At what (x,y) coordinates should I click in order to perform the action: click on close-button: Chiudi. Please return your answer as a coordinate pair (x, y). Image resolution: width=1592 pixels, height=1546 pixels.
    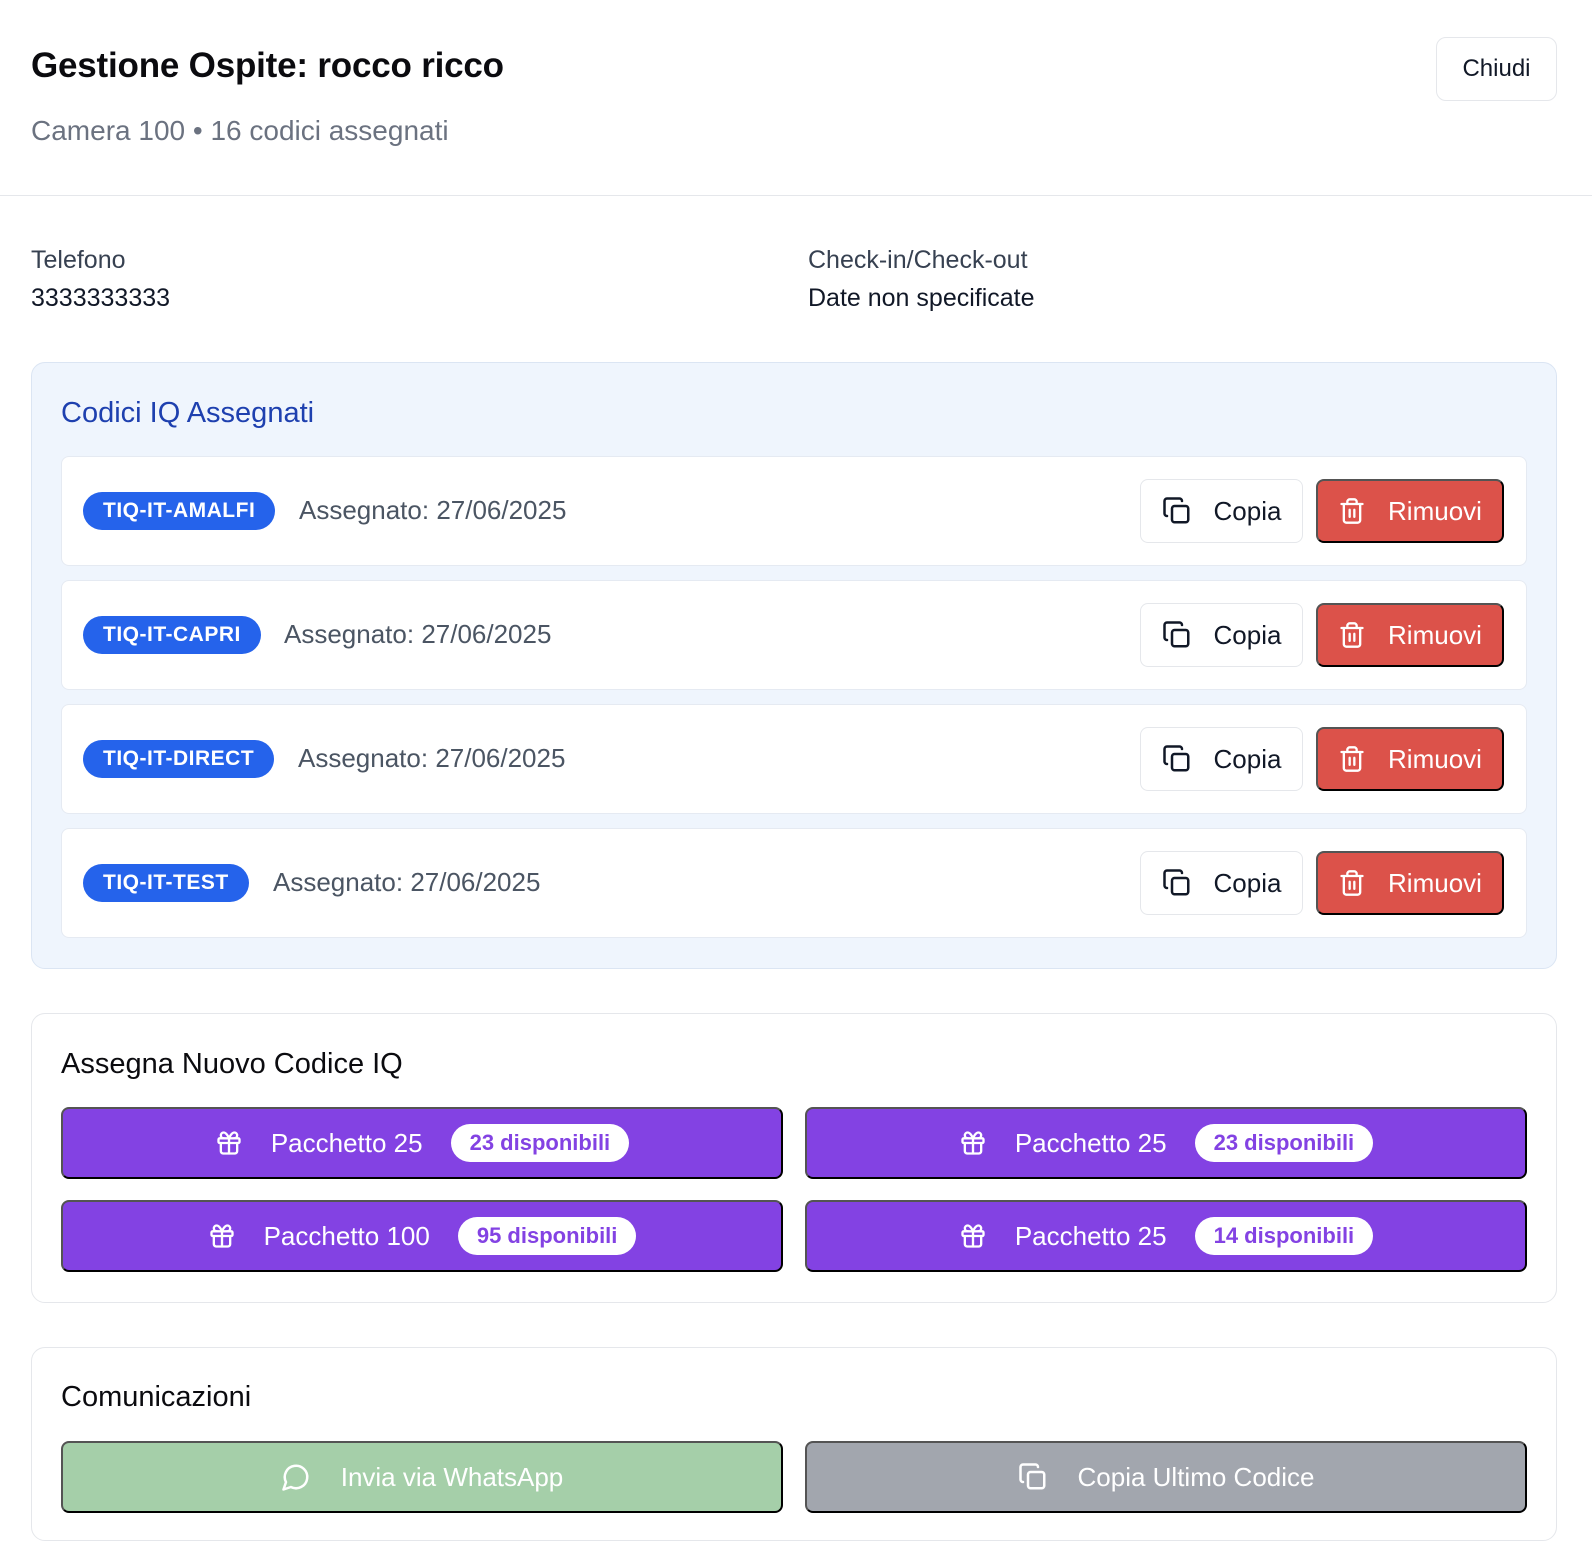
    Looking at the image, I should click on (1496, 69).